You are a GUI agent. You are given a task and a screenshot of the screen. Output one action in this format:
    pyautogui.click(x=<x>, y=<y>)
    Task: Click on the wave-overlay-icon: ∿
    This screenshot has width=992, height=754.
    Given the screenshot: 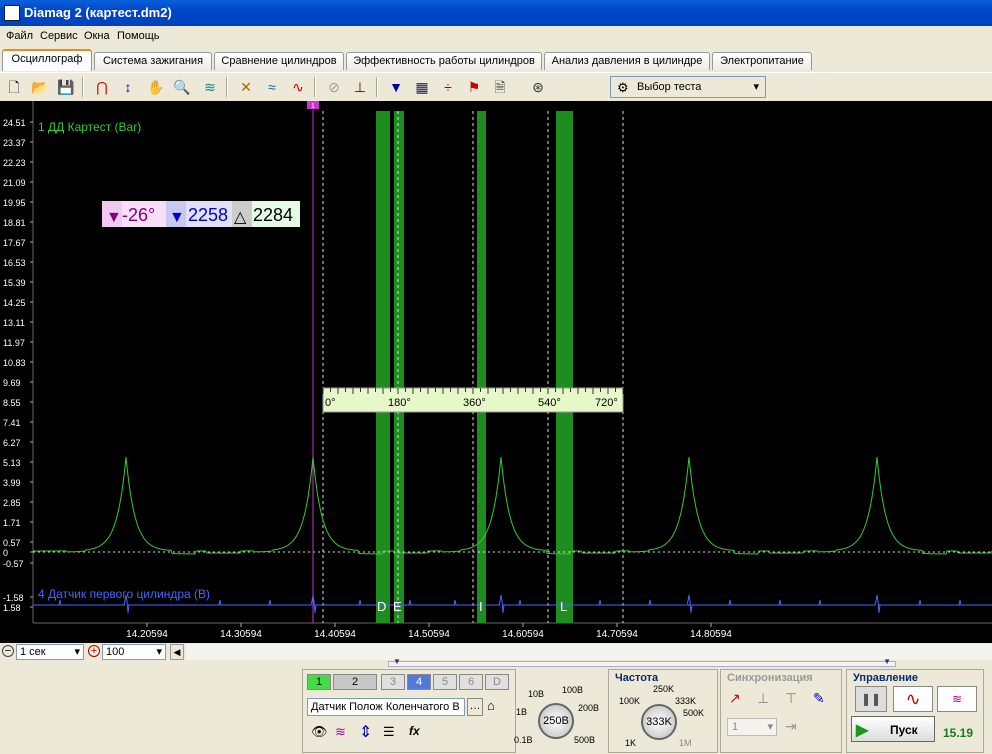 What is the action you would take?
    pyautogui.click(x=298, y=87)
    